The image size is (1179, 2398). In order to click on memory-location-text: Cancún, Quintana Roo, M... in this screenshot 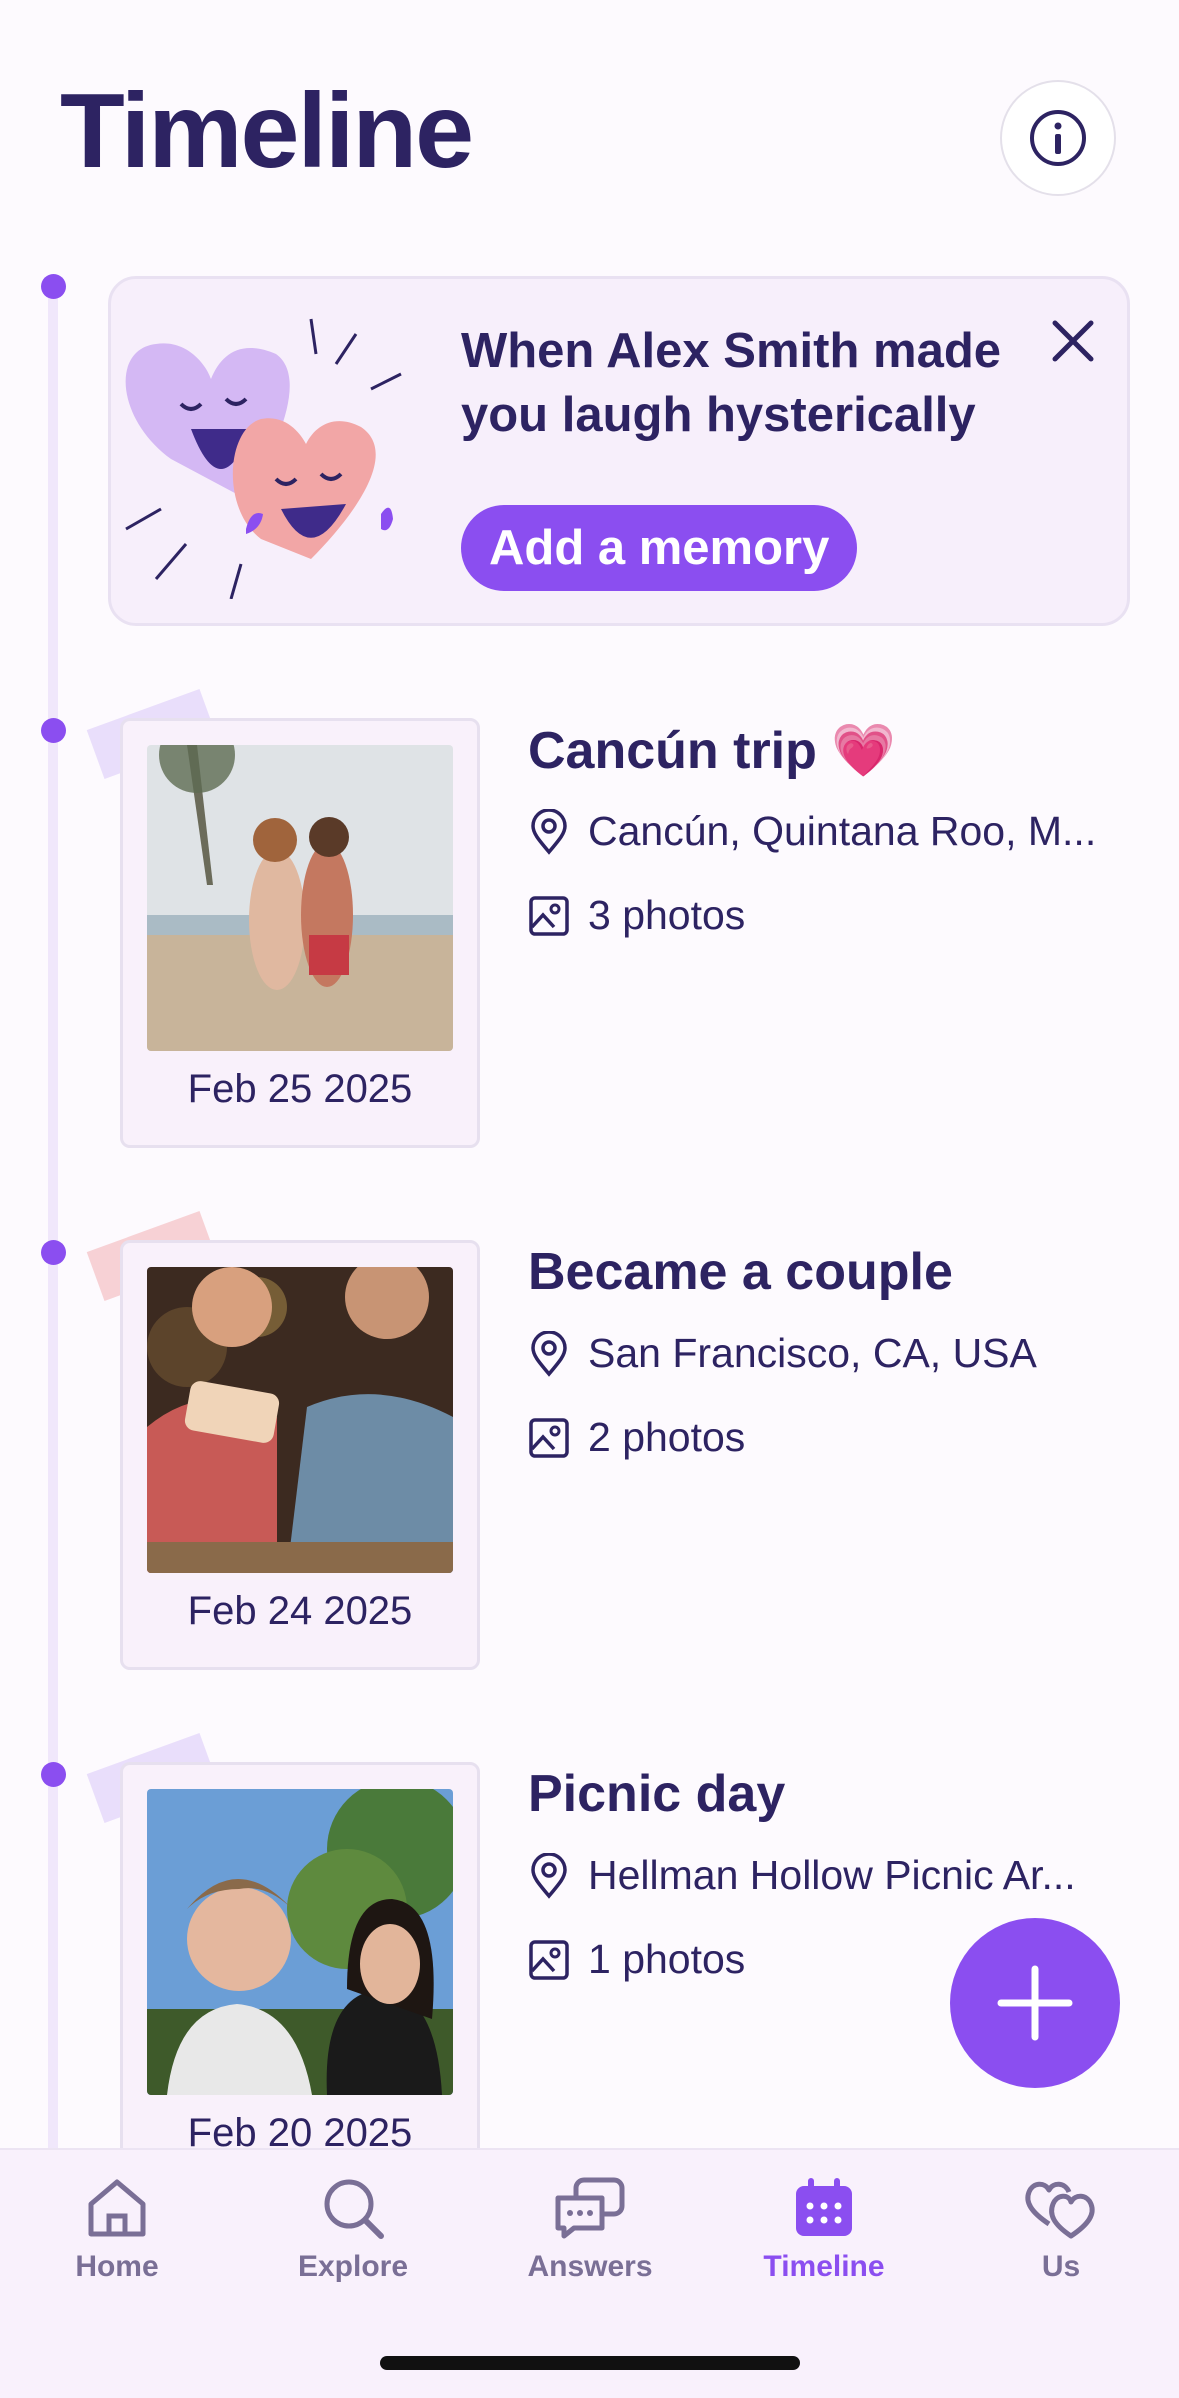, I will do `click(842, 831)`.